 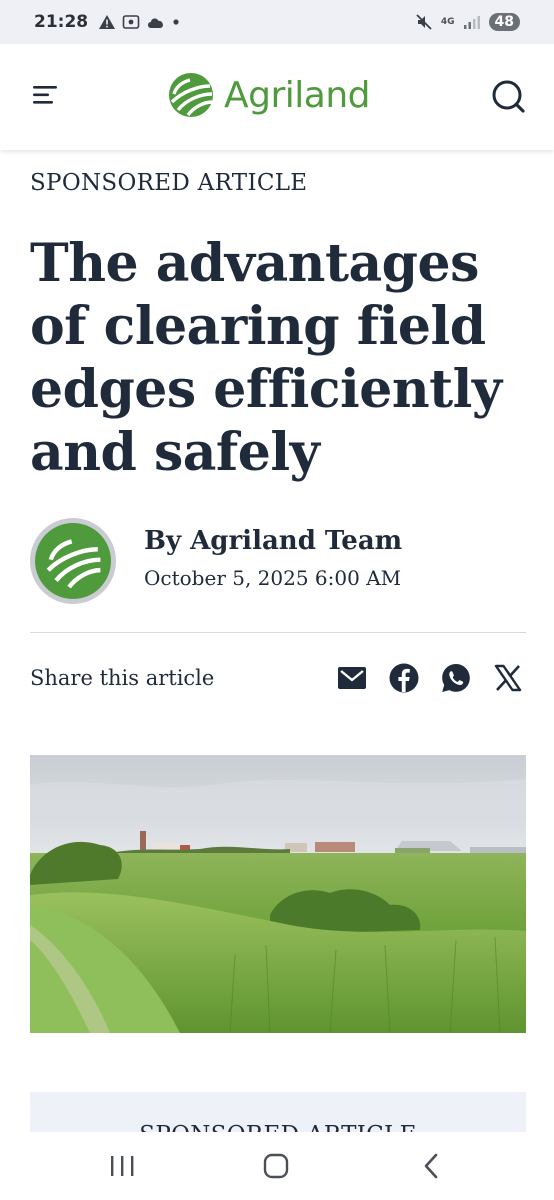 What do you see at coordinates (447, 22) in the screenshot?
I see `network-type: 4G` at bounding box center [447, 22].